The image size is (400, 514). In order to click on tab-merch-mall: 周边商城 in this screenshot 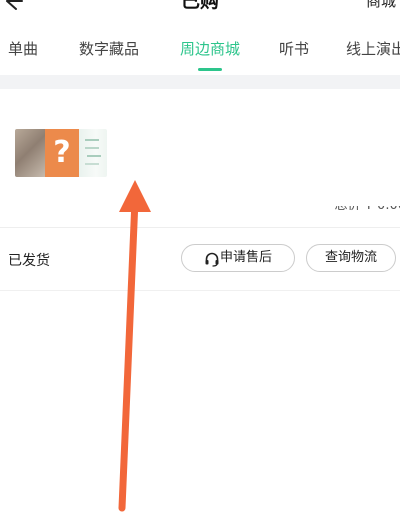, I will do `click(210, 49)`.